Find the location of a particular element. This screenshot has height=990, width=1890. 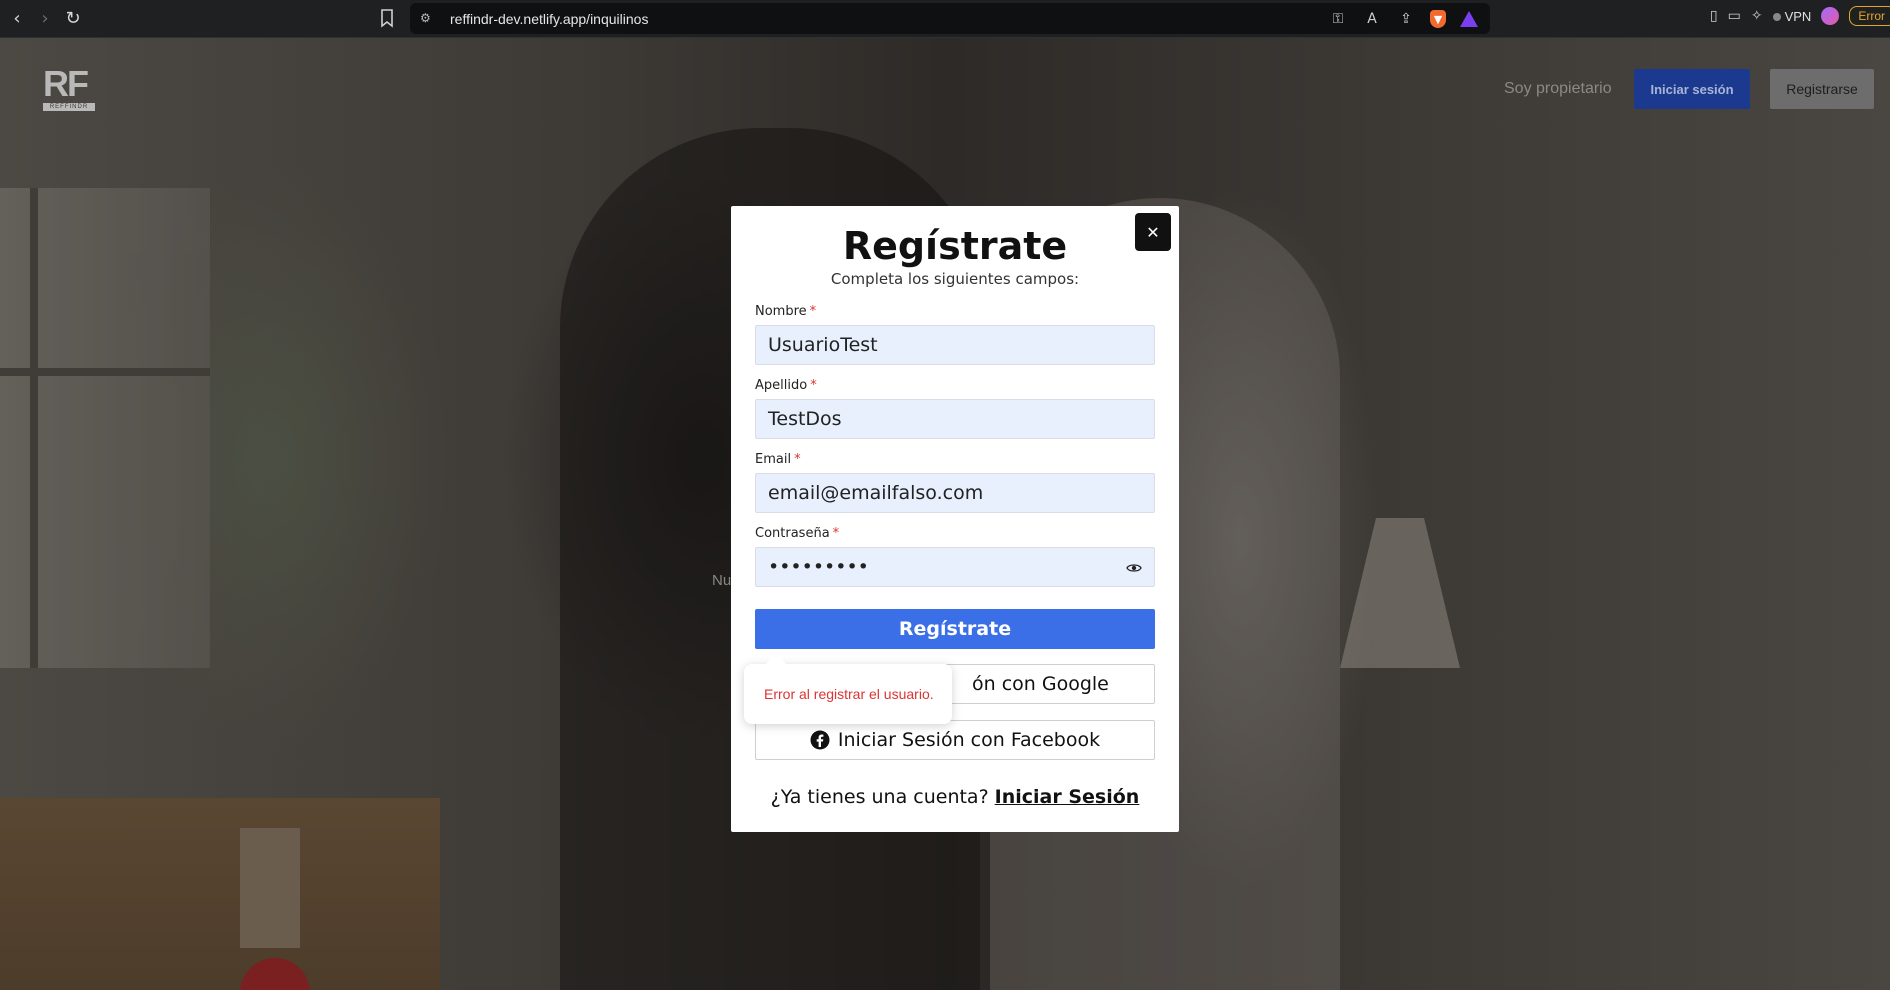

facebook-login-button: Iniciar Sesión con Facebook is located at coordinates (955, 740).